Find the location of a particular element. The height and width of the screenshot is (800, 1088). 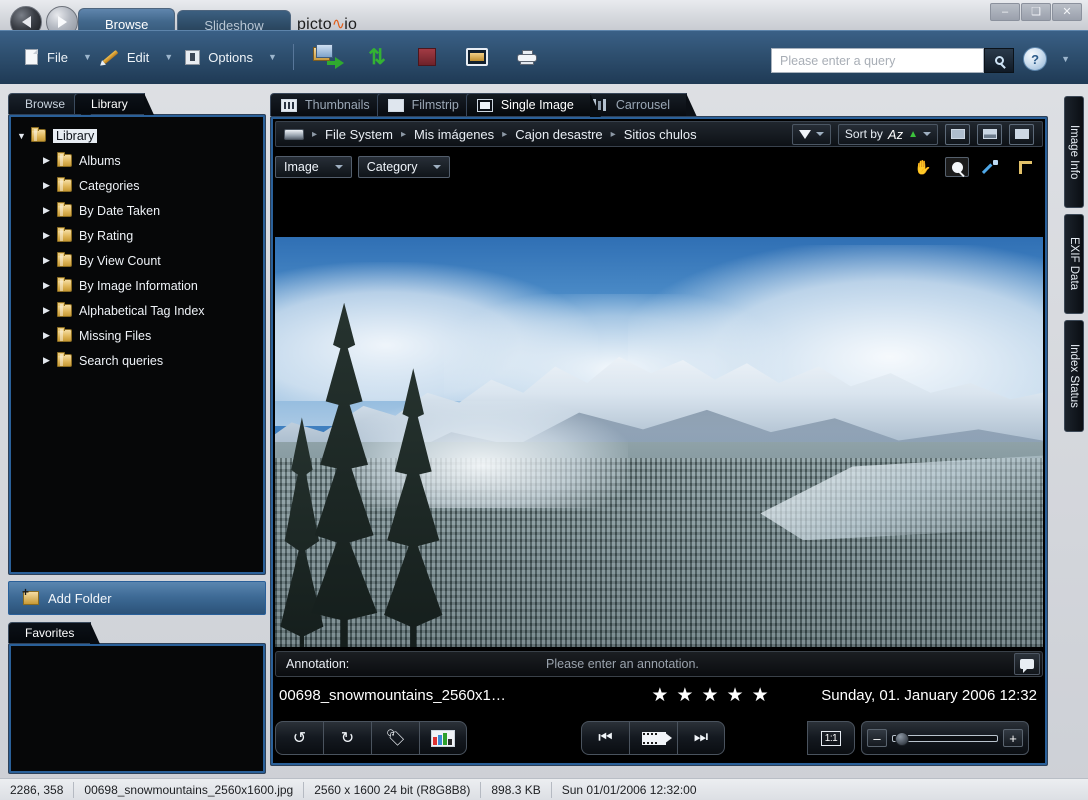

tag-button: 🏷 is located at coordinates (395, 738).